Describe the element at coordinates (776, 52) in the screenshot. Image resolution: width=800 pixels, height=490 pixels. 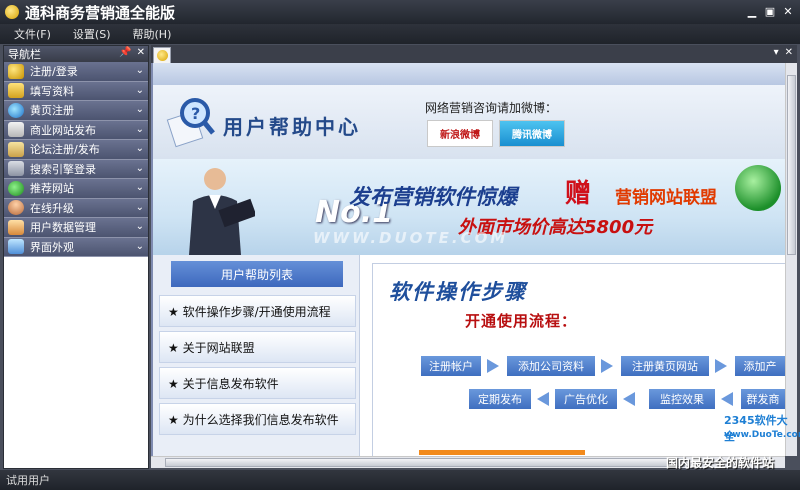
I see `tab-list-icon: ▾` at that location.